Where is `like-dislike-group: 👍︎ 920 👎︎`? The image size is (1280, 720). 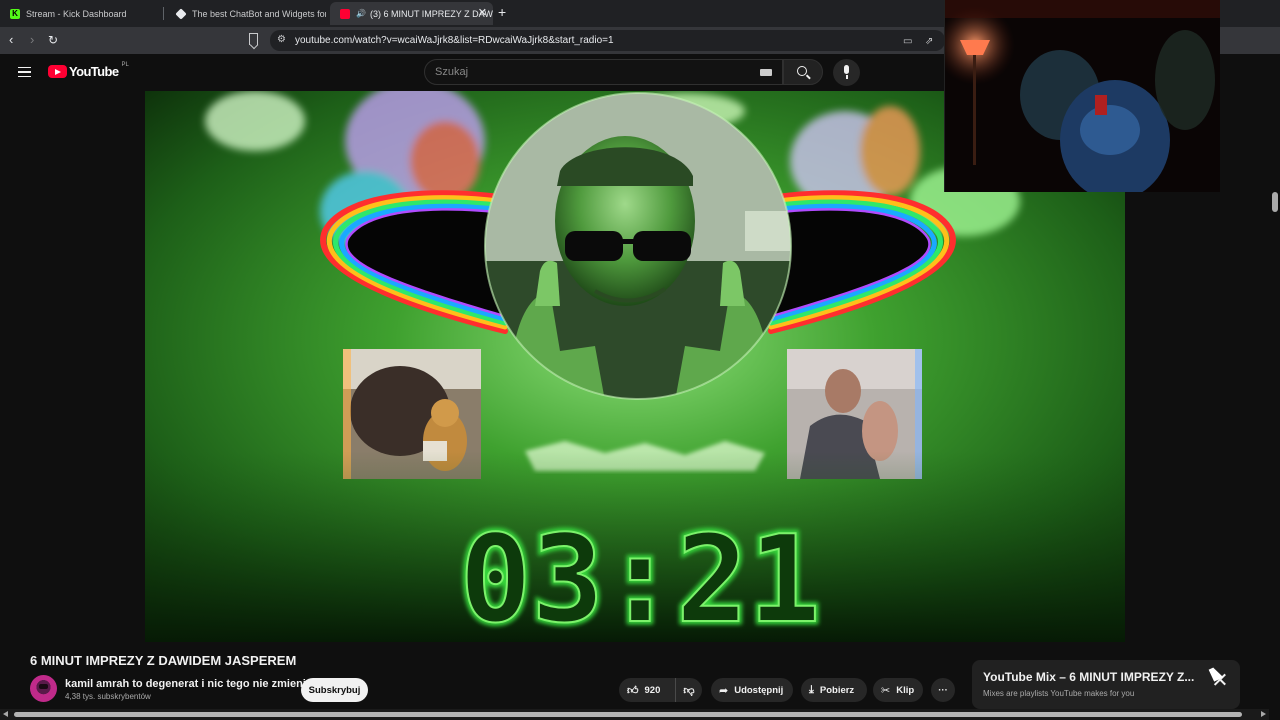
like-dislike-group: 👍︎ 920 👎︎ is located at coordinates (660, 690).